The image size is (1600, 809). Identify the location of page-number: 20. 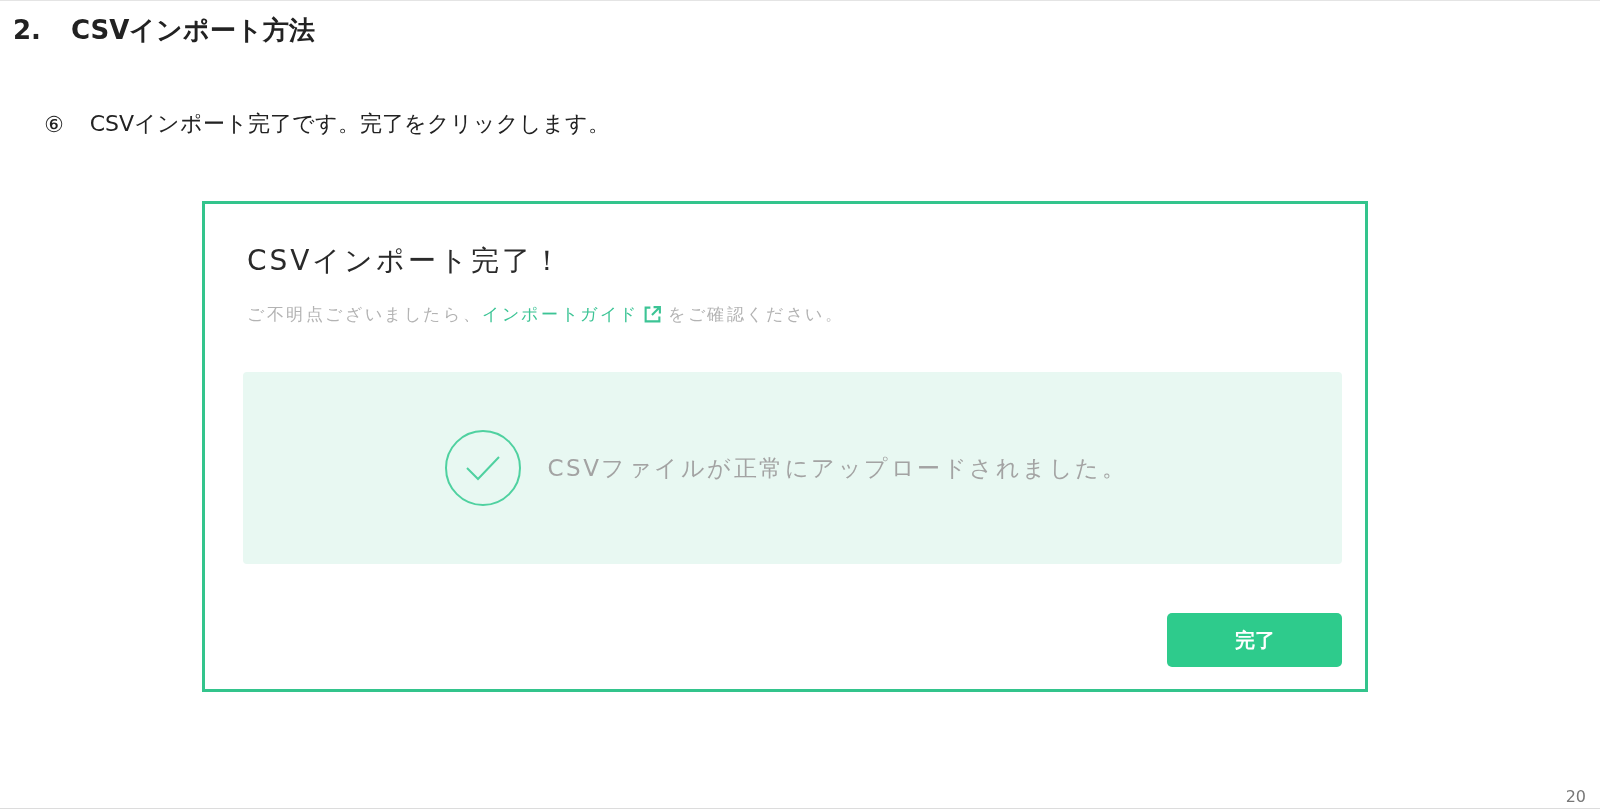
(1575, 796).